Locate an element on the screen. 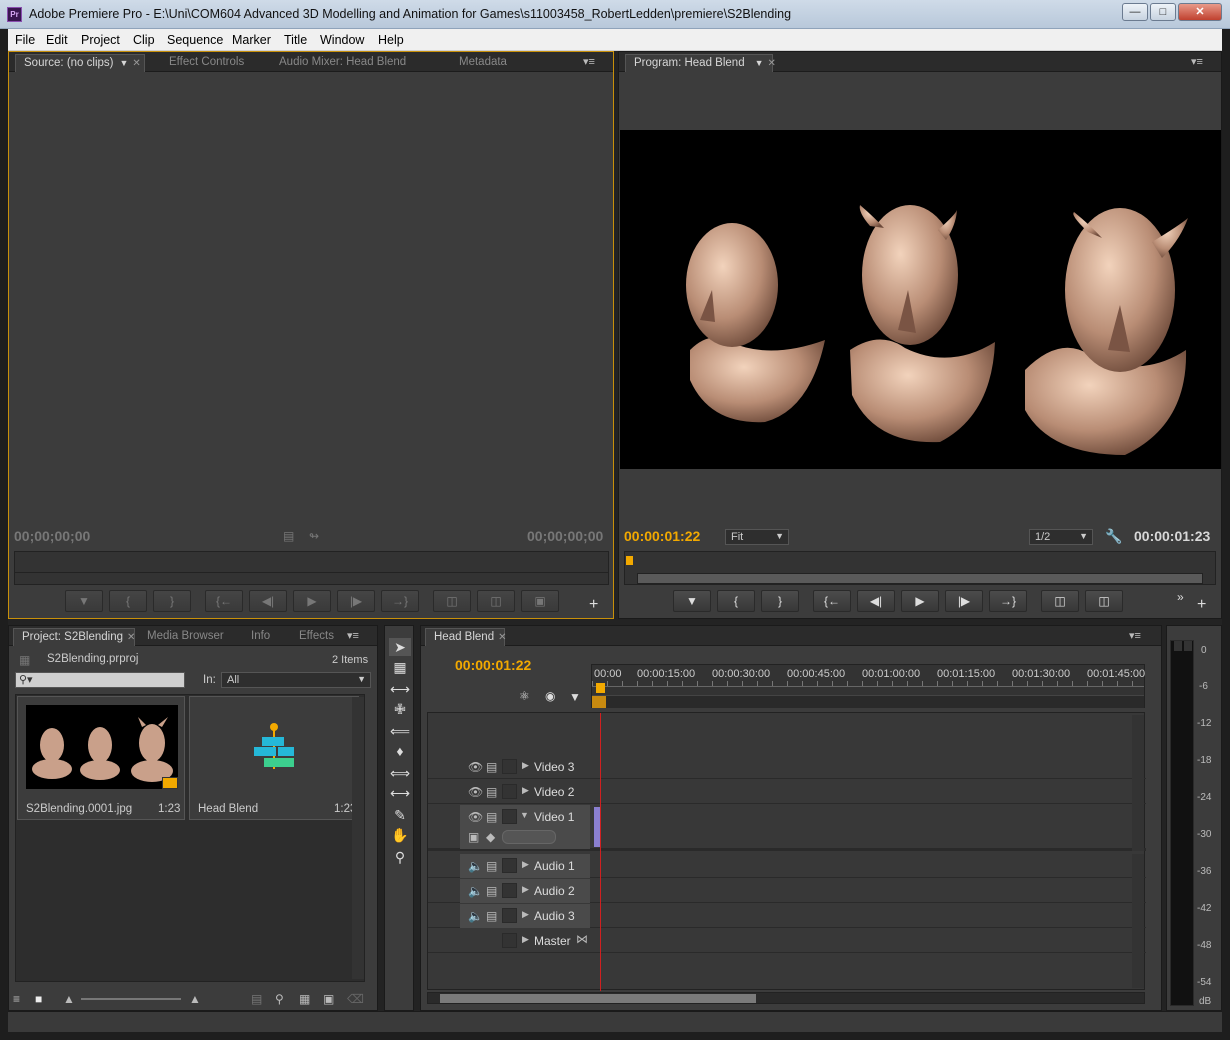 The image size is (1230, 1040). source-timecode-out: 00;00;00;00 is located at coordinates (565, 536).